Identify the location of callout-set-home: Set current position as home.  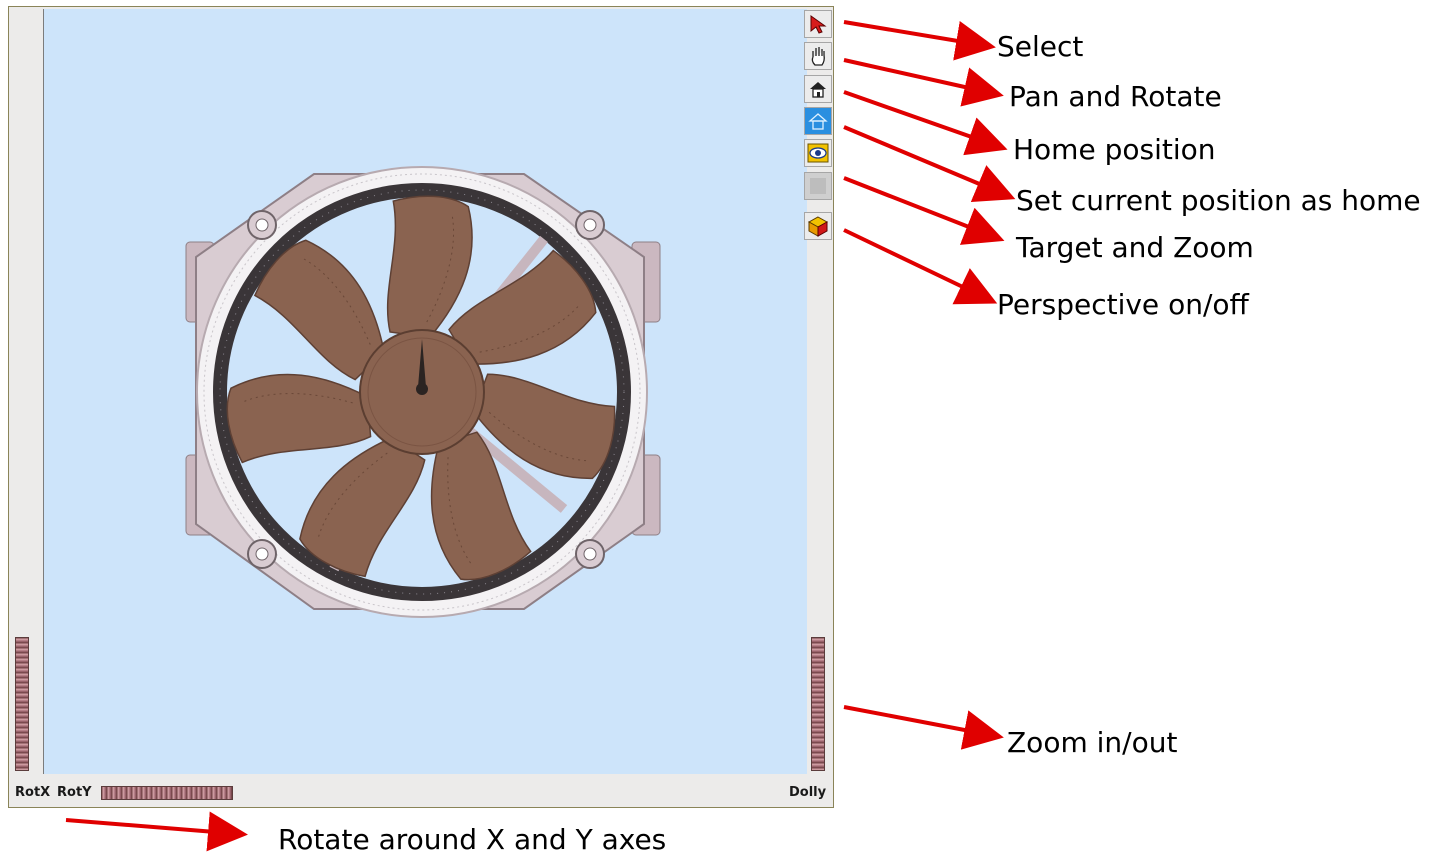
(1218, 200).